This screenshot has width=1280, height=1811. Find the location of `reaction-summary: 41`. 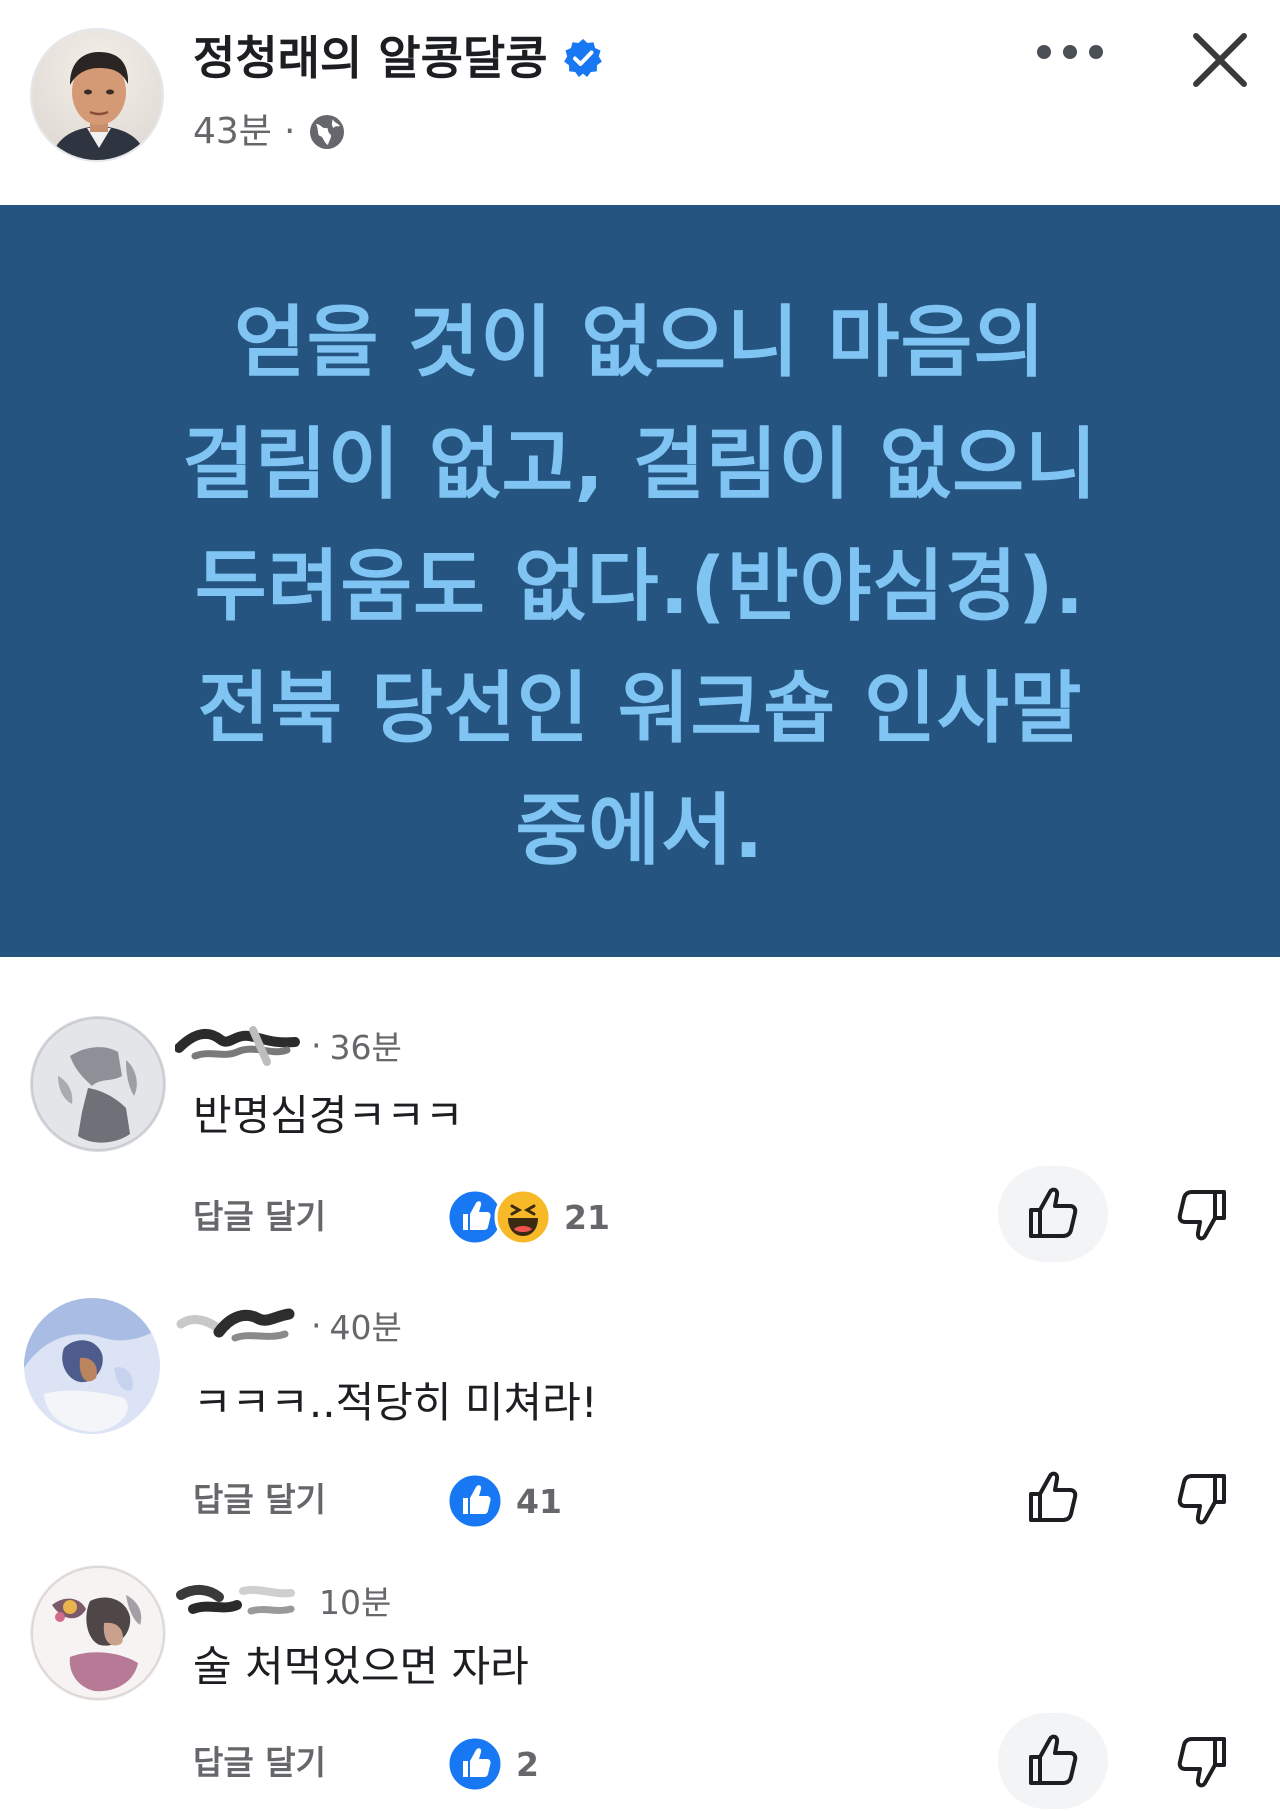

reaction-summary: 41 is located at coordinates (504, 1501).